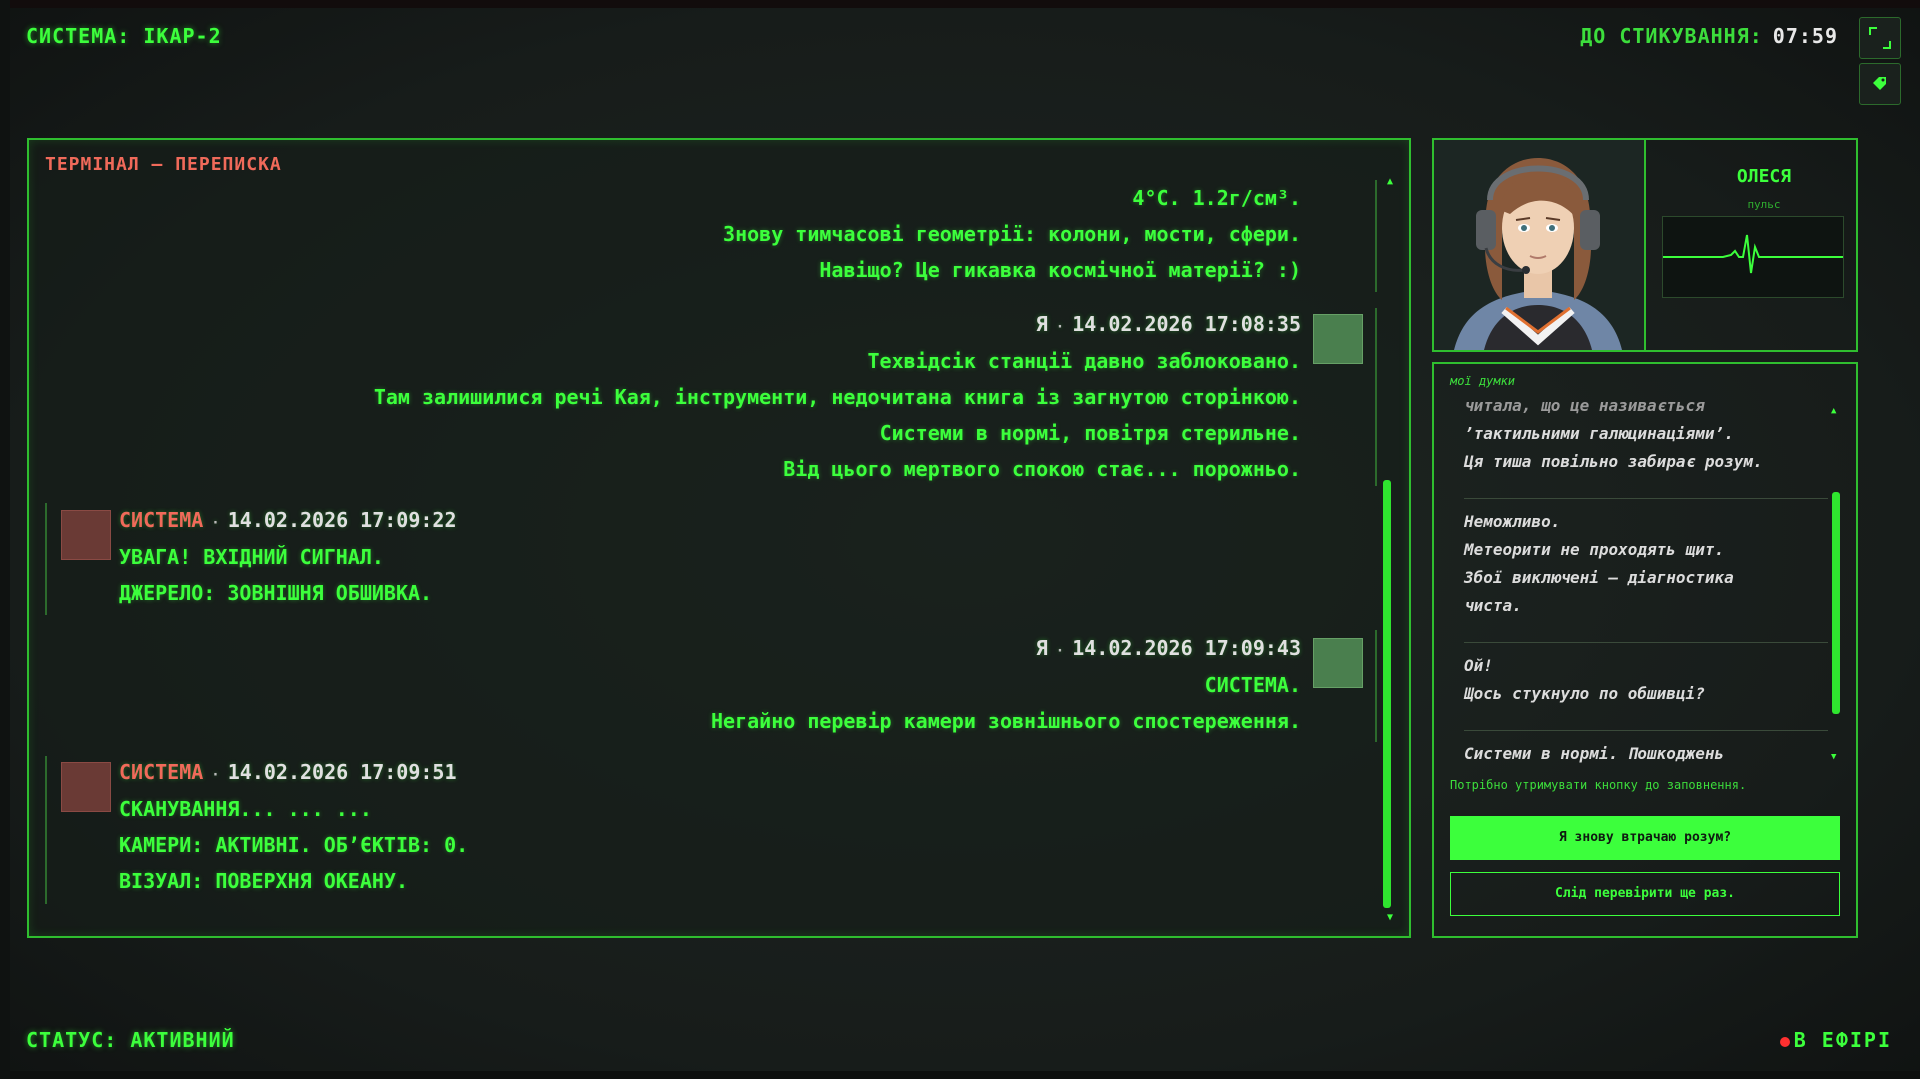 The height and width of the screenshot is (1079, 1920). I want to click on message-timestamp: 14.02.2026 17:09:22, so click(342, 520).